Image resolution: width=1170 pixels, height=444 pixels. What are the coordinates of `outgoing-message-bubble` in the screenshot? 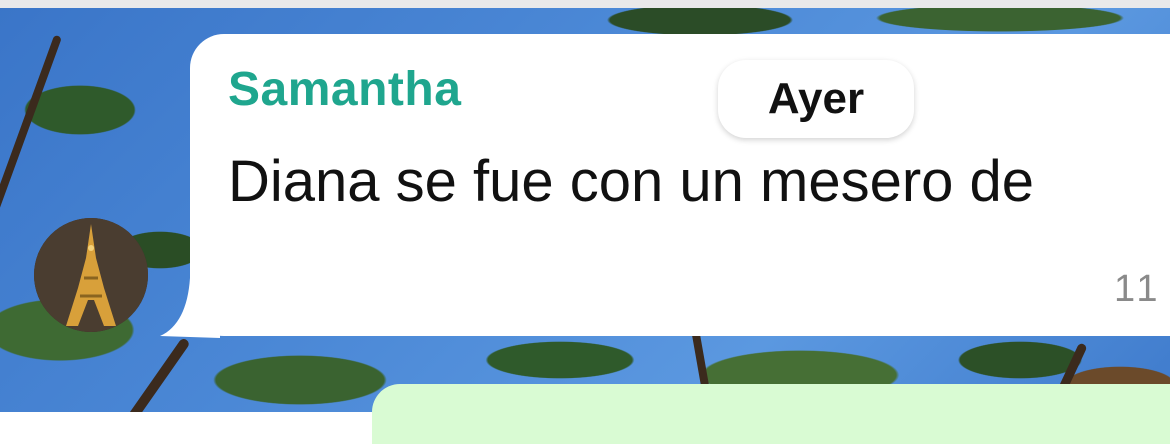 It's located at (771, 414).